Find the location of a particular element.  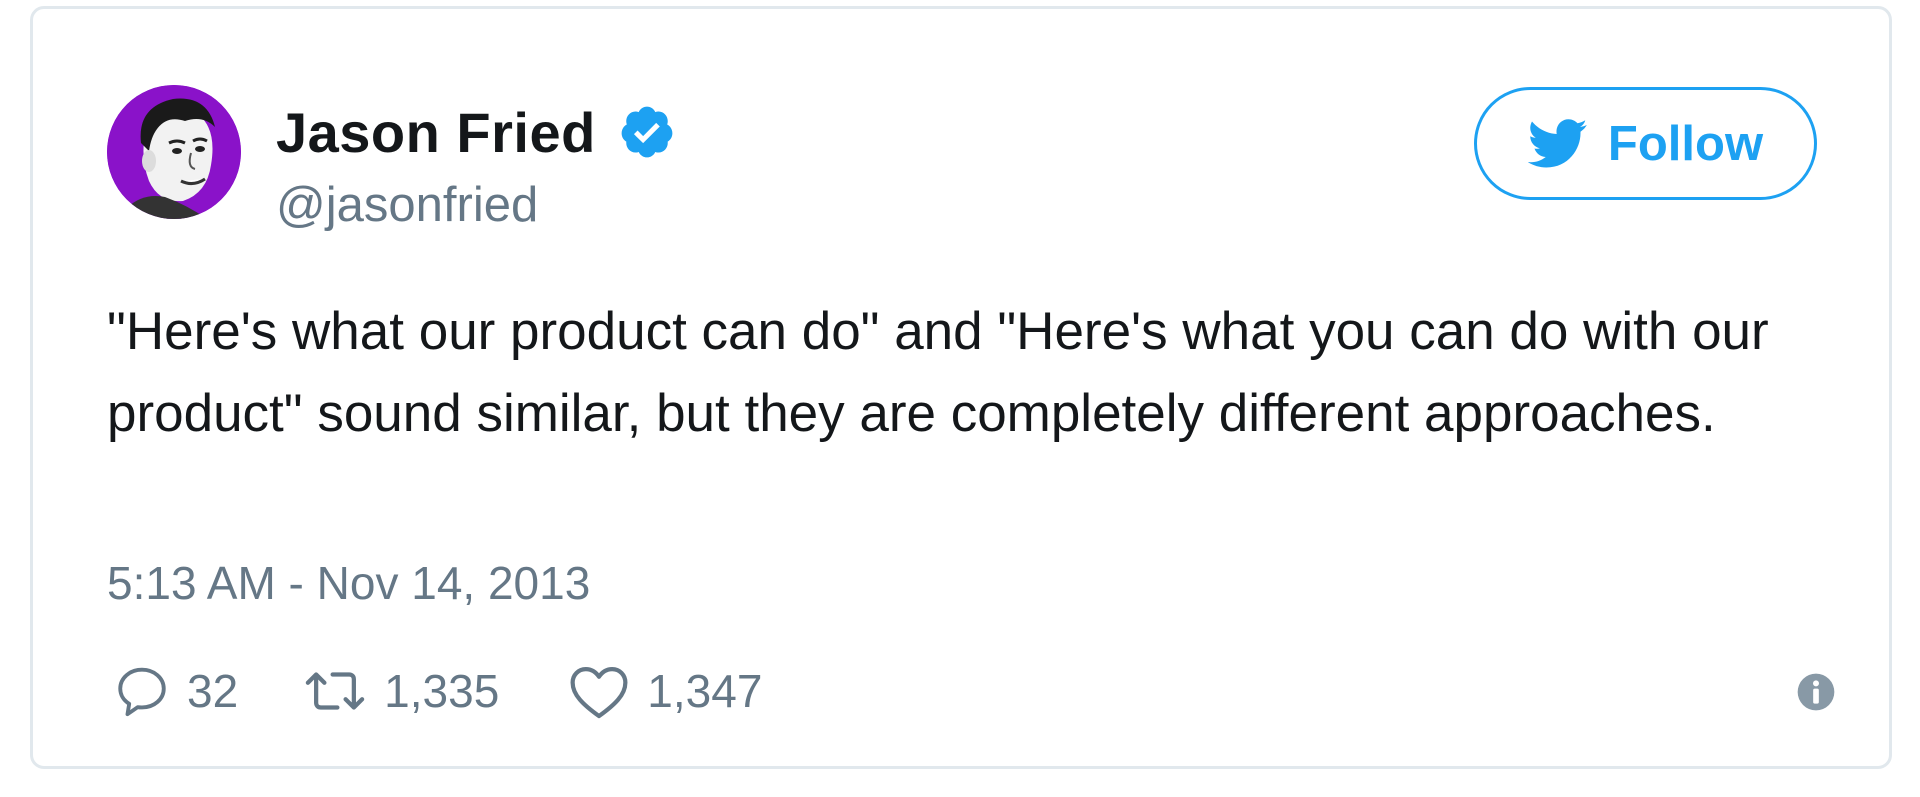

retweet-button: 1,335 is located at coordinates (400, 691).